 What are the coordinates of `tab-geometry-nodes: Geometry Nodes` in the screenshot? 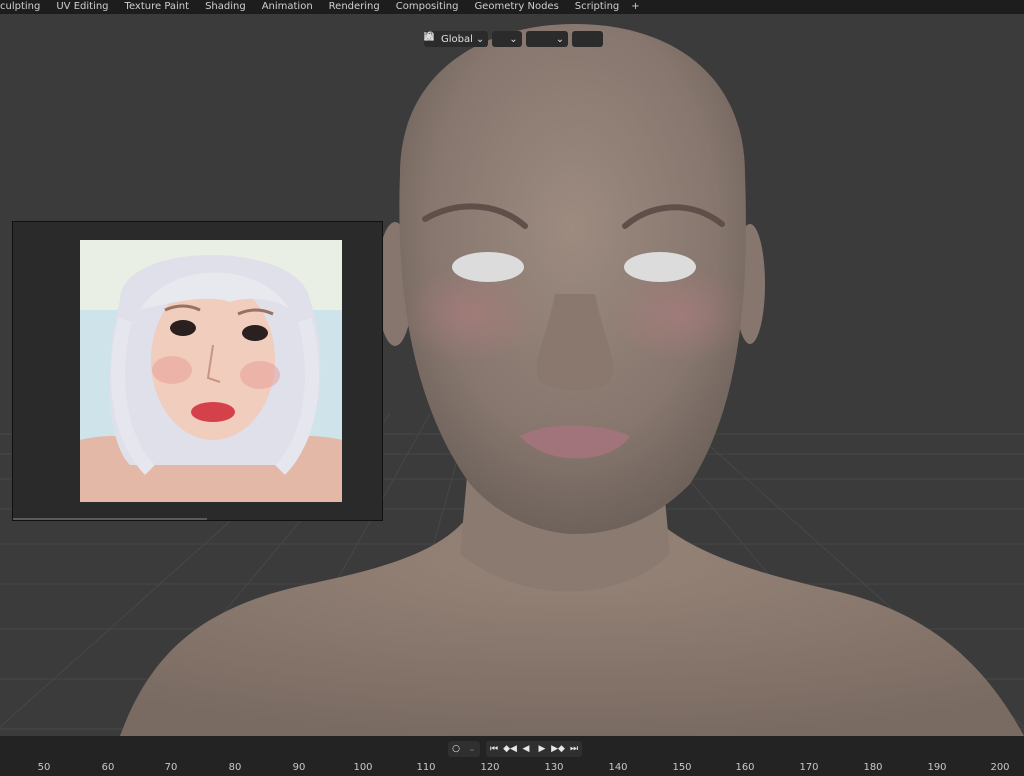 It's located at (516, 7).